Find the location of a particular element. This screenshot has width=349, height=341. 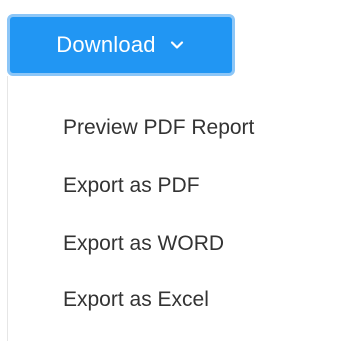

chevron-down-icon is located at coordinates (177, 45).